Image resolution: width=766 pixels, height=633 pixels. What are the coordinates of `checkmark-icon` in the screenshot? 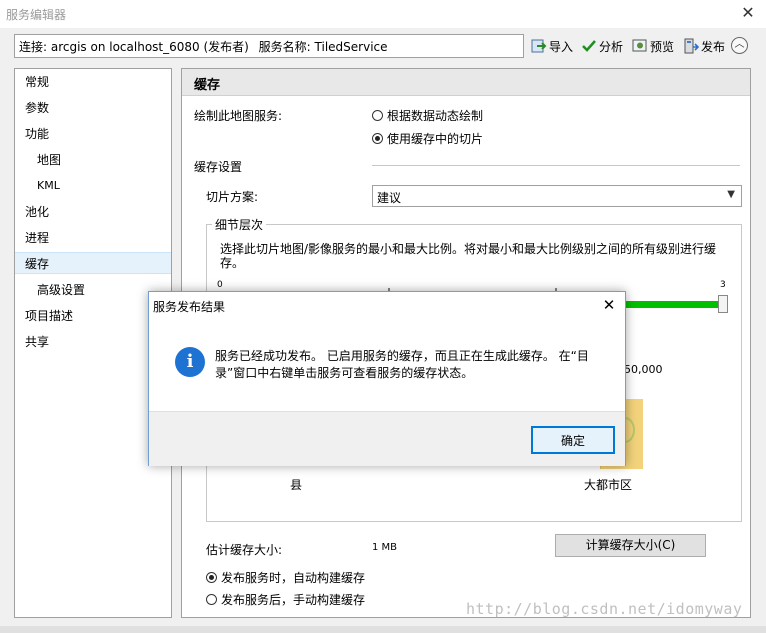 It's located at (589, 46).